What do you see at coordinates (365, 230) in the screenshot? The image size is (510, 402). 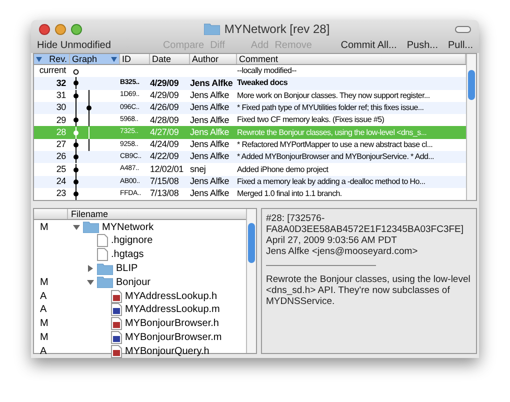 I see `details-text: FA8A0D3EE58AB4572E1F12345BA03FC3FE]` at bounding box center [365, 230].